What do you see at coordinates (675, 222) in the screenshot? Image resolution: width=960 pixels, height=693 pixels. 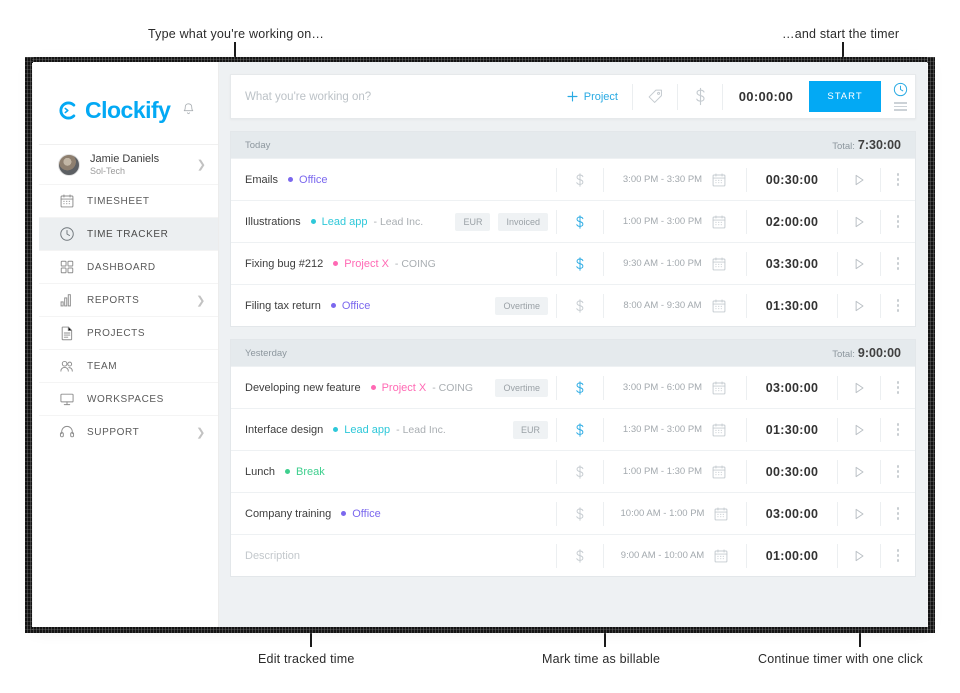 I see `entry-time-range: 1:00 PM - 3:00 PM` at bounding box center [675, 222].